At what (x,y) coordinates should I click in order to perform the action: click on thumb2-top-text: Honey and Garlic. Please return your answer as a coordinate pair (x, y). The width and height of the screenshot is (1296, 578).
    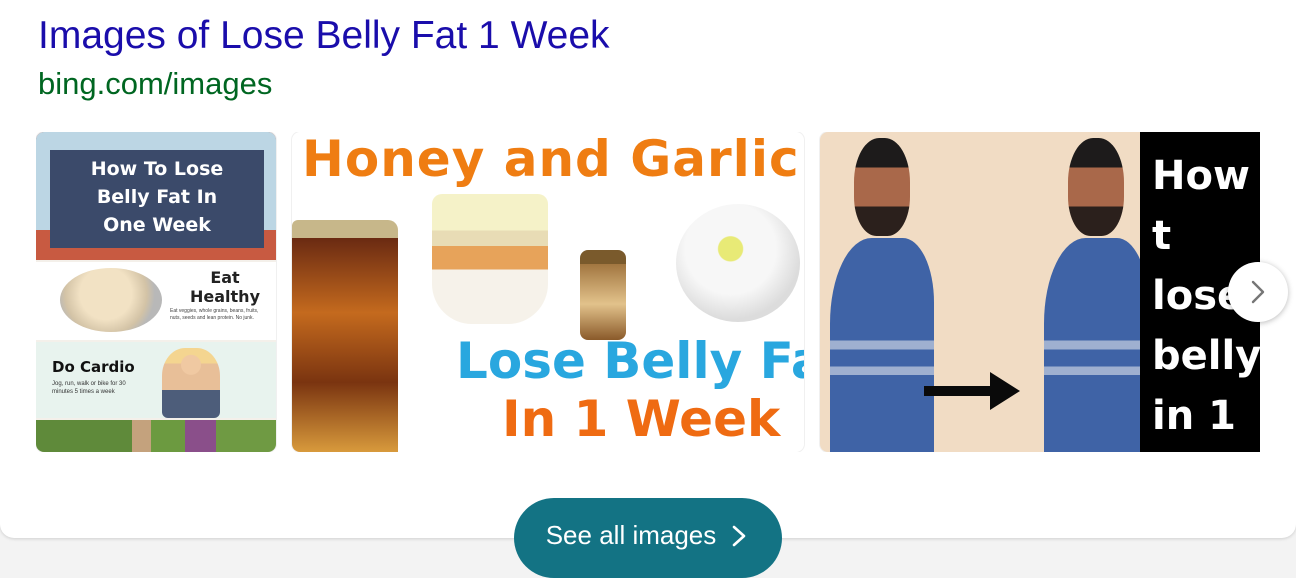
    Looking at the image, I should click on (551, 160).